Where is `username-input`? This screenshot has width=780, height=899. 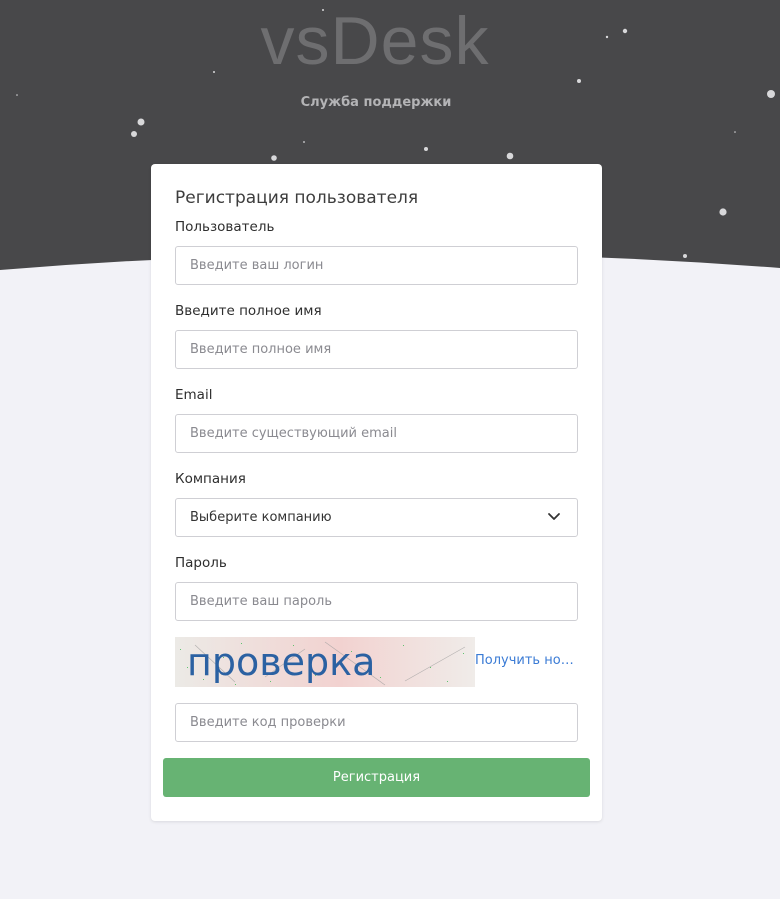
username-input is located at coordinates (376, 265).